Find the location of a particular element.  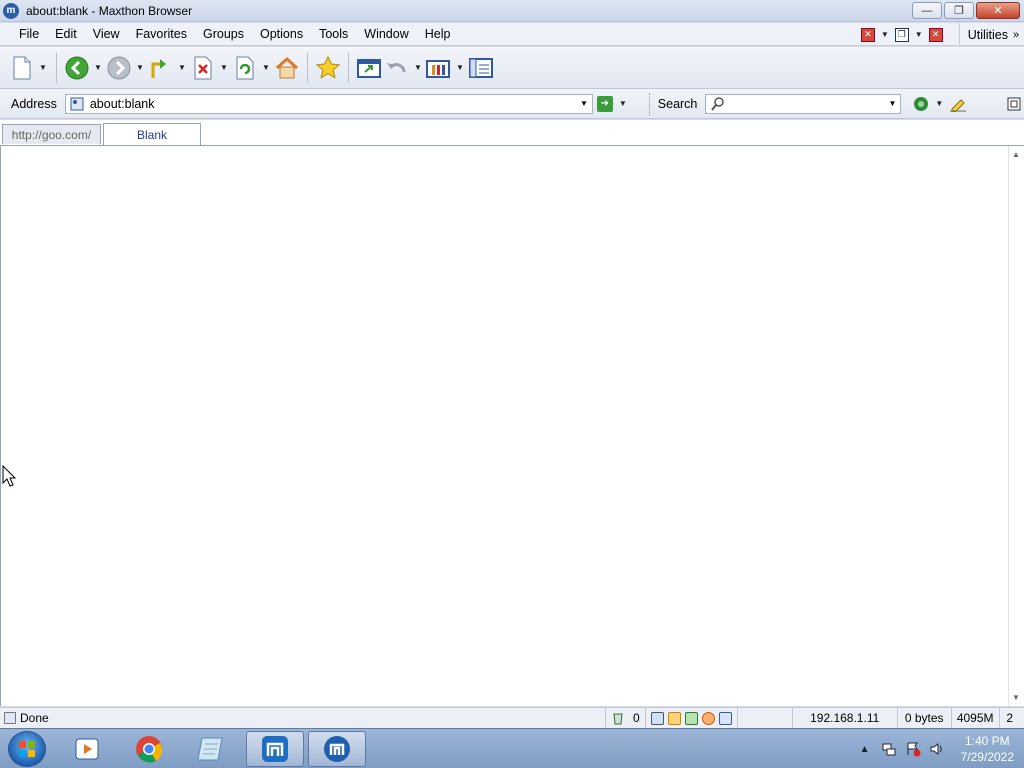

stop-button is located at coordinates (203, 68).